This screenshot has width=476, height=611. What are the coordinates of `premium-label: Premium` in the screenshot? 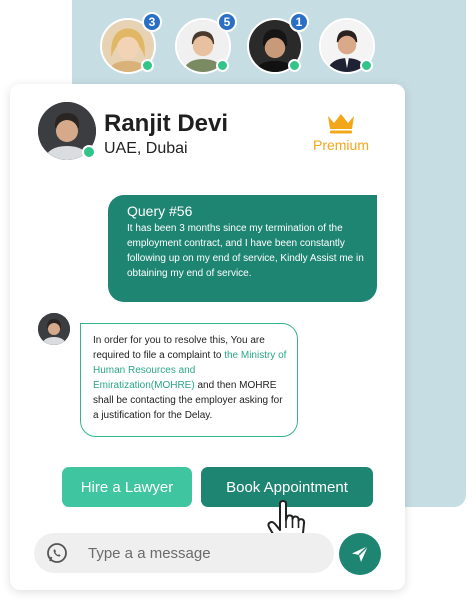 It's located at (340, 145).